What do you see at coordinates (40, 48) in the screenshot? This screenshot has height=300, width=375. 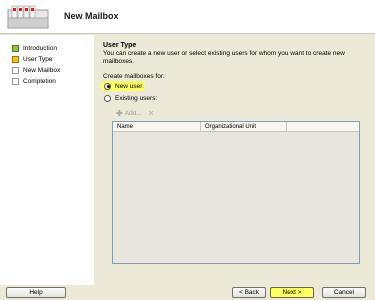 I see `nav-item-label: Introduction` at bounding box center [40, 48].